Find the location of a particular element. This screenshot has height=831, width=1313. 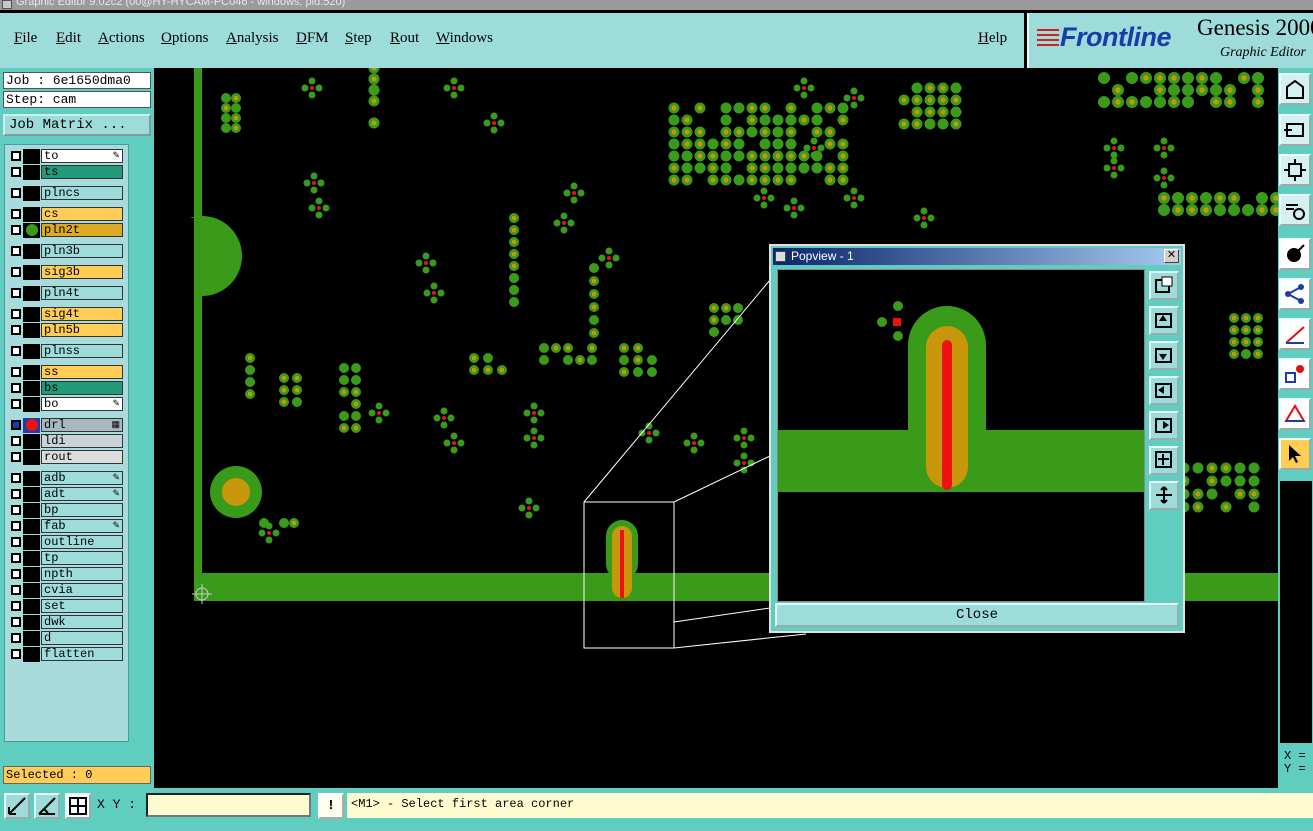

layer-name: bs is located at coordinates (82, 388).